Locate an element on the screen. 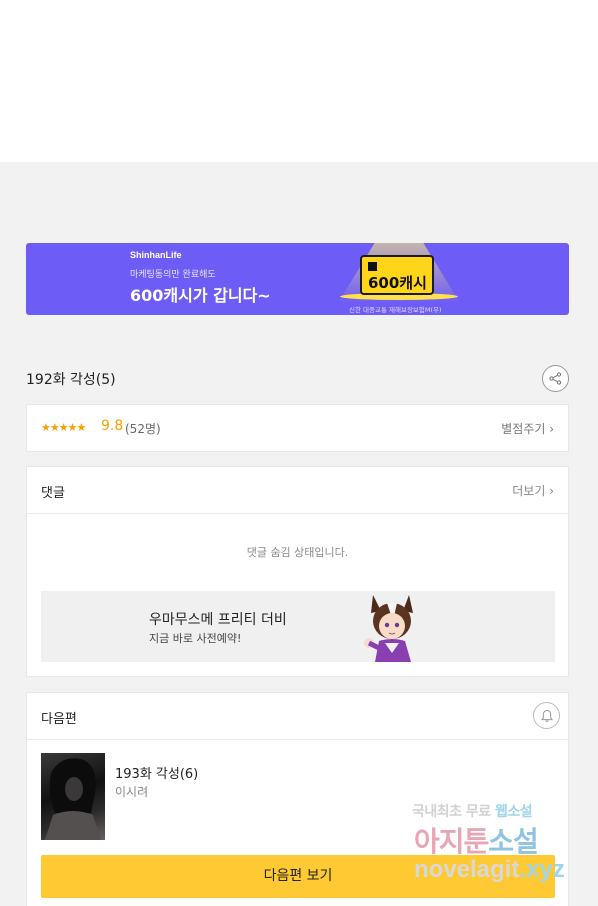 This screenshot has height=906, width=598. comments-title: 댓글 is located at coordinates (53, 493).